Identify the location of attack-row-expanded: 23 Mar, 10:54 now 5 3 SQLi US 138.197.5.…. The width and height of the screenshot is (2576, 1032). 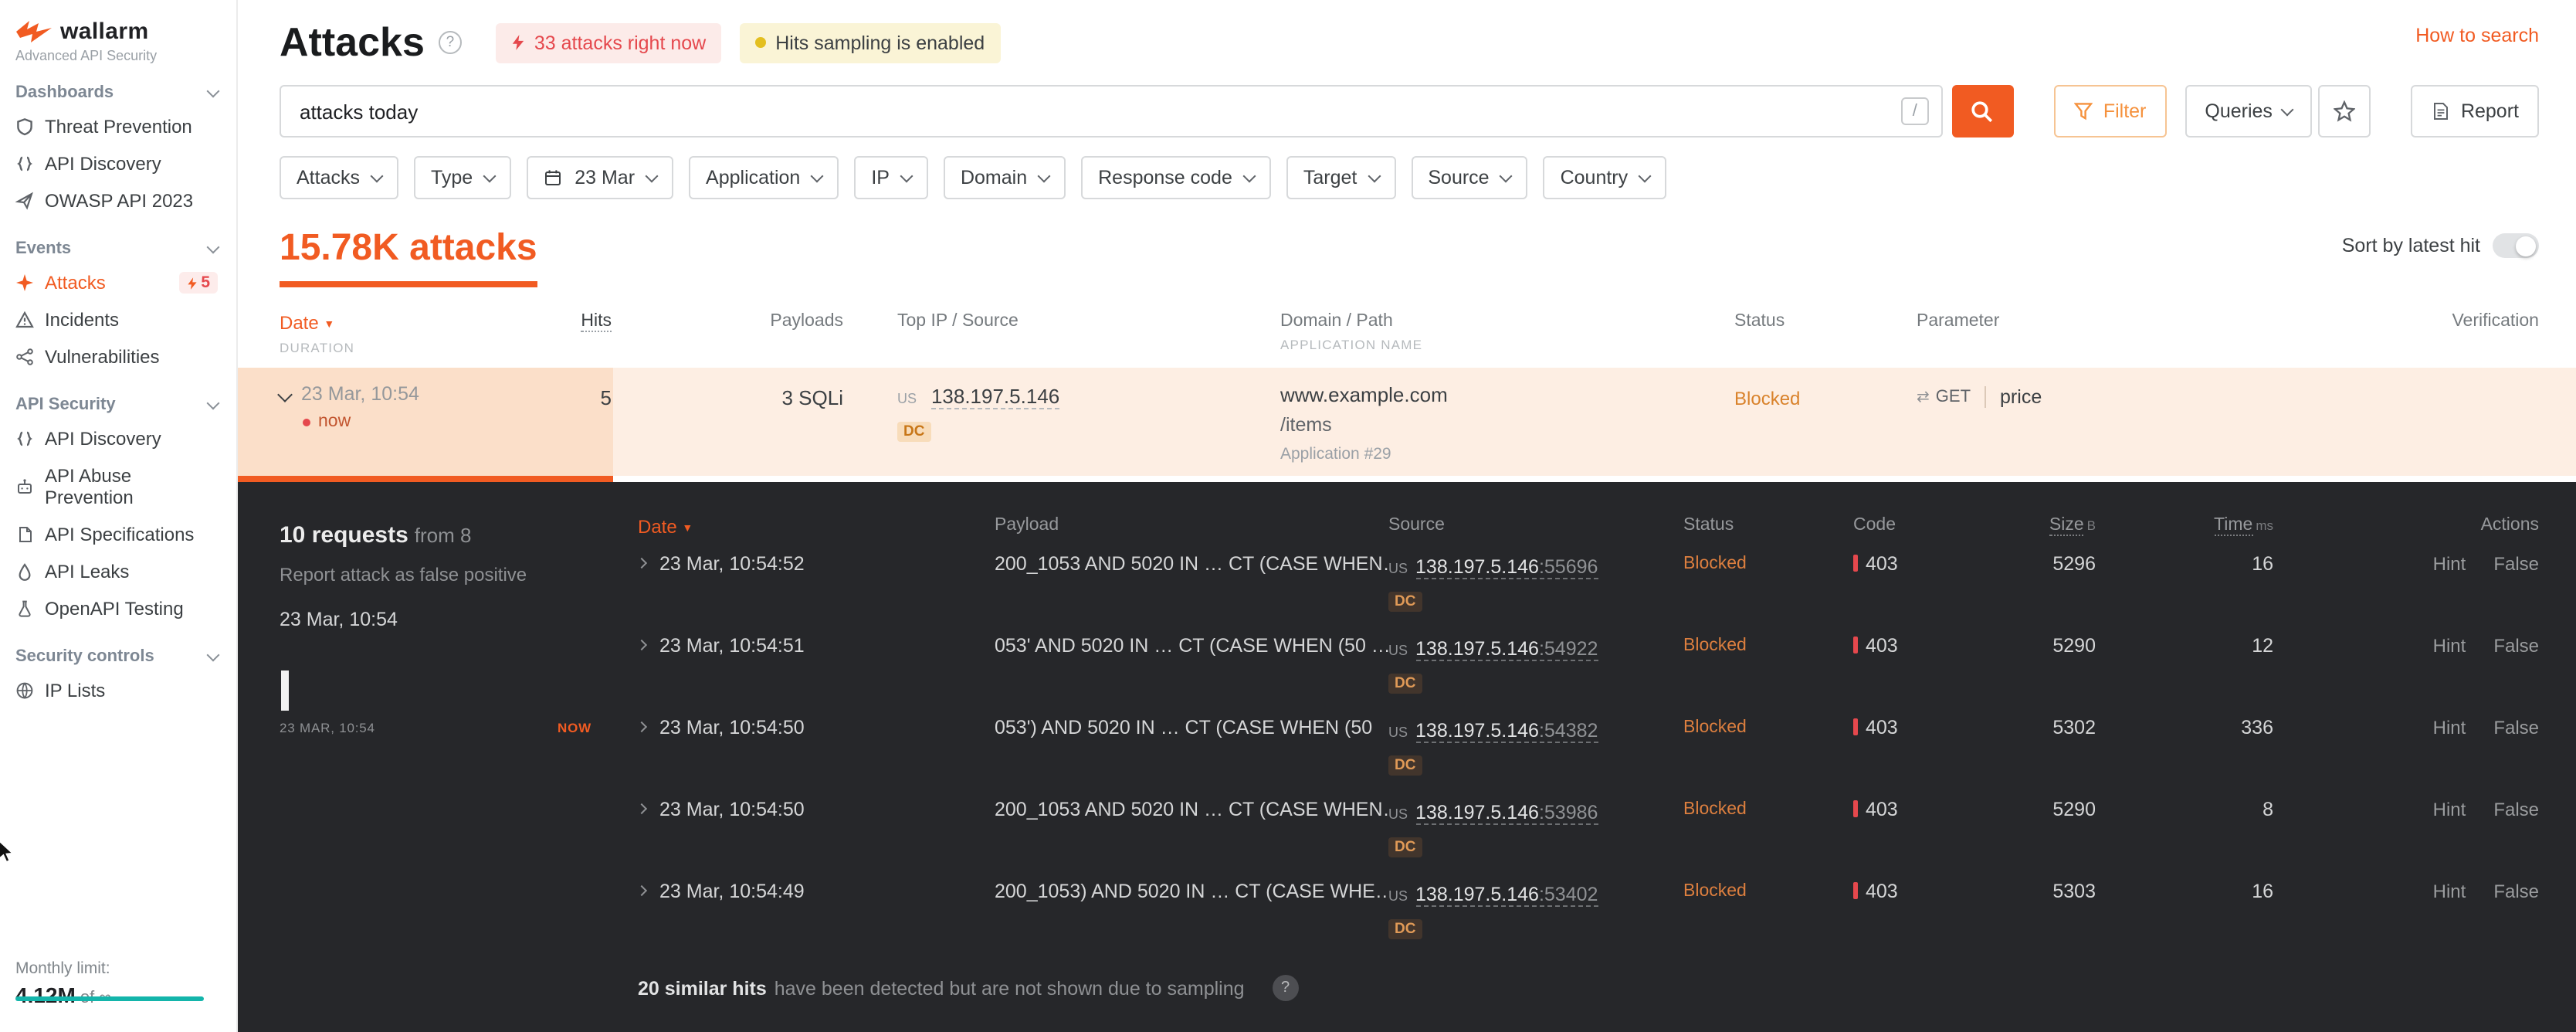
(1407, 422).